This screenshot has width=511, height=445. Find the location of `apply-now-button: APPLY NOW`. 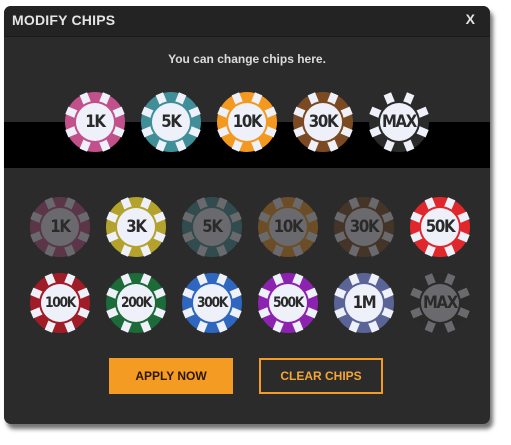

apply-now-button: APPLY NOW is located at coordinates (171, 376).